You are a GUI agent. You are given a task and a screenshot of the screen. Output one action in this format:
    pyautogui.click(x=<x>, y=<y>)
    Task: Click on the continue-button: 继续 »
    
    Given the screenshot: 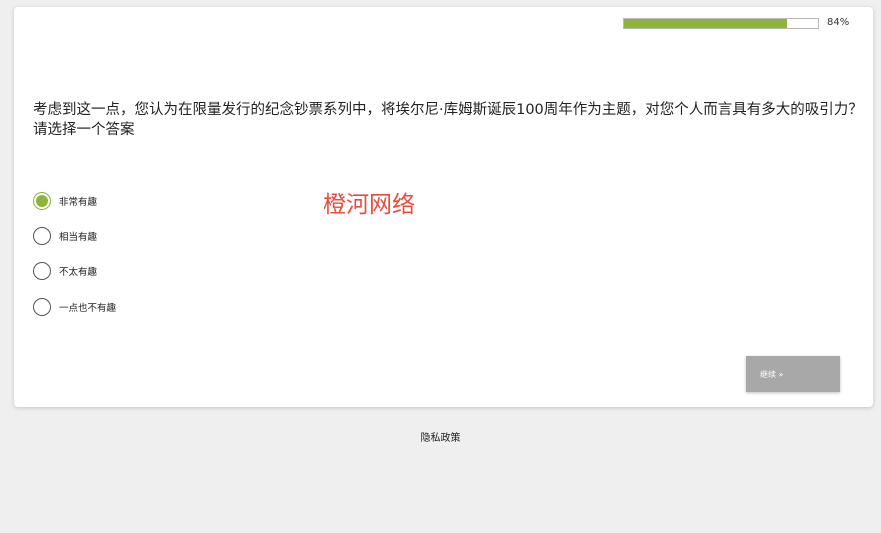 What is the action you would take?
    pyautogui.click(x=793, y=374)
    